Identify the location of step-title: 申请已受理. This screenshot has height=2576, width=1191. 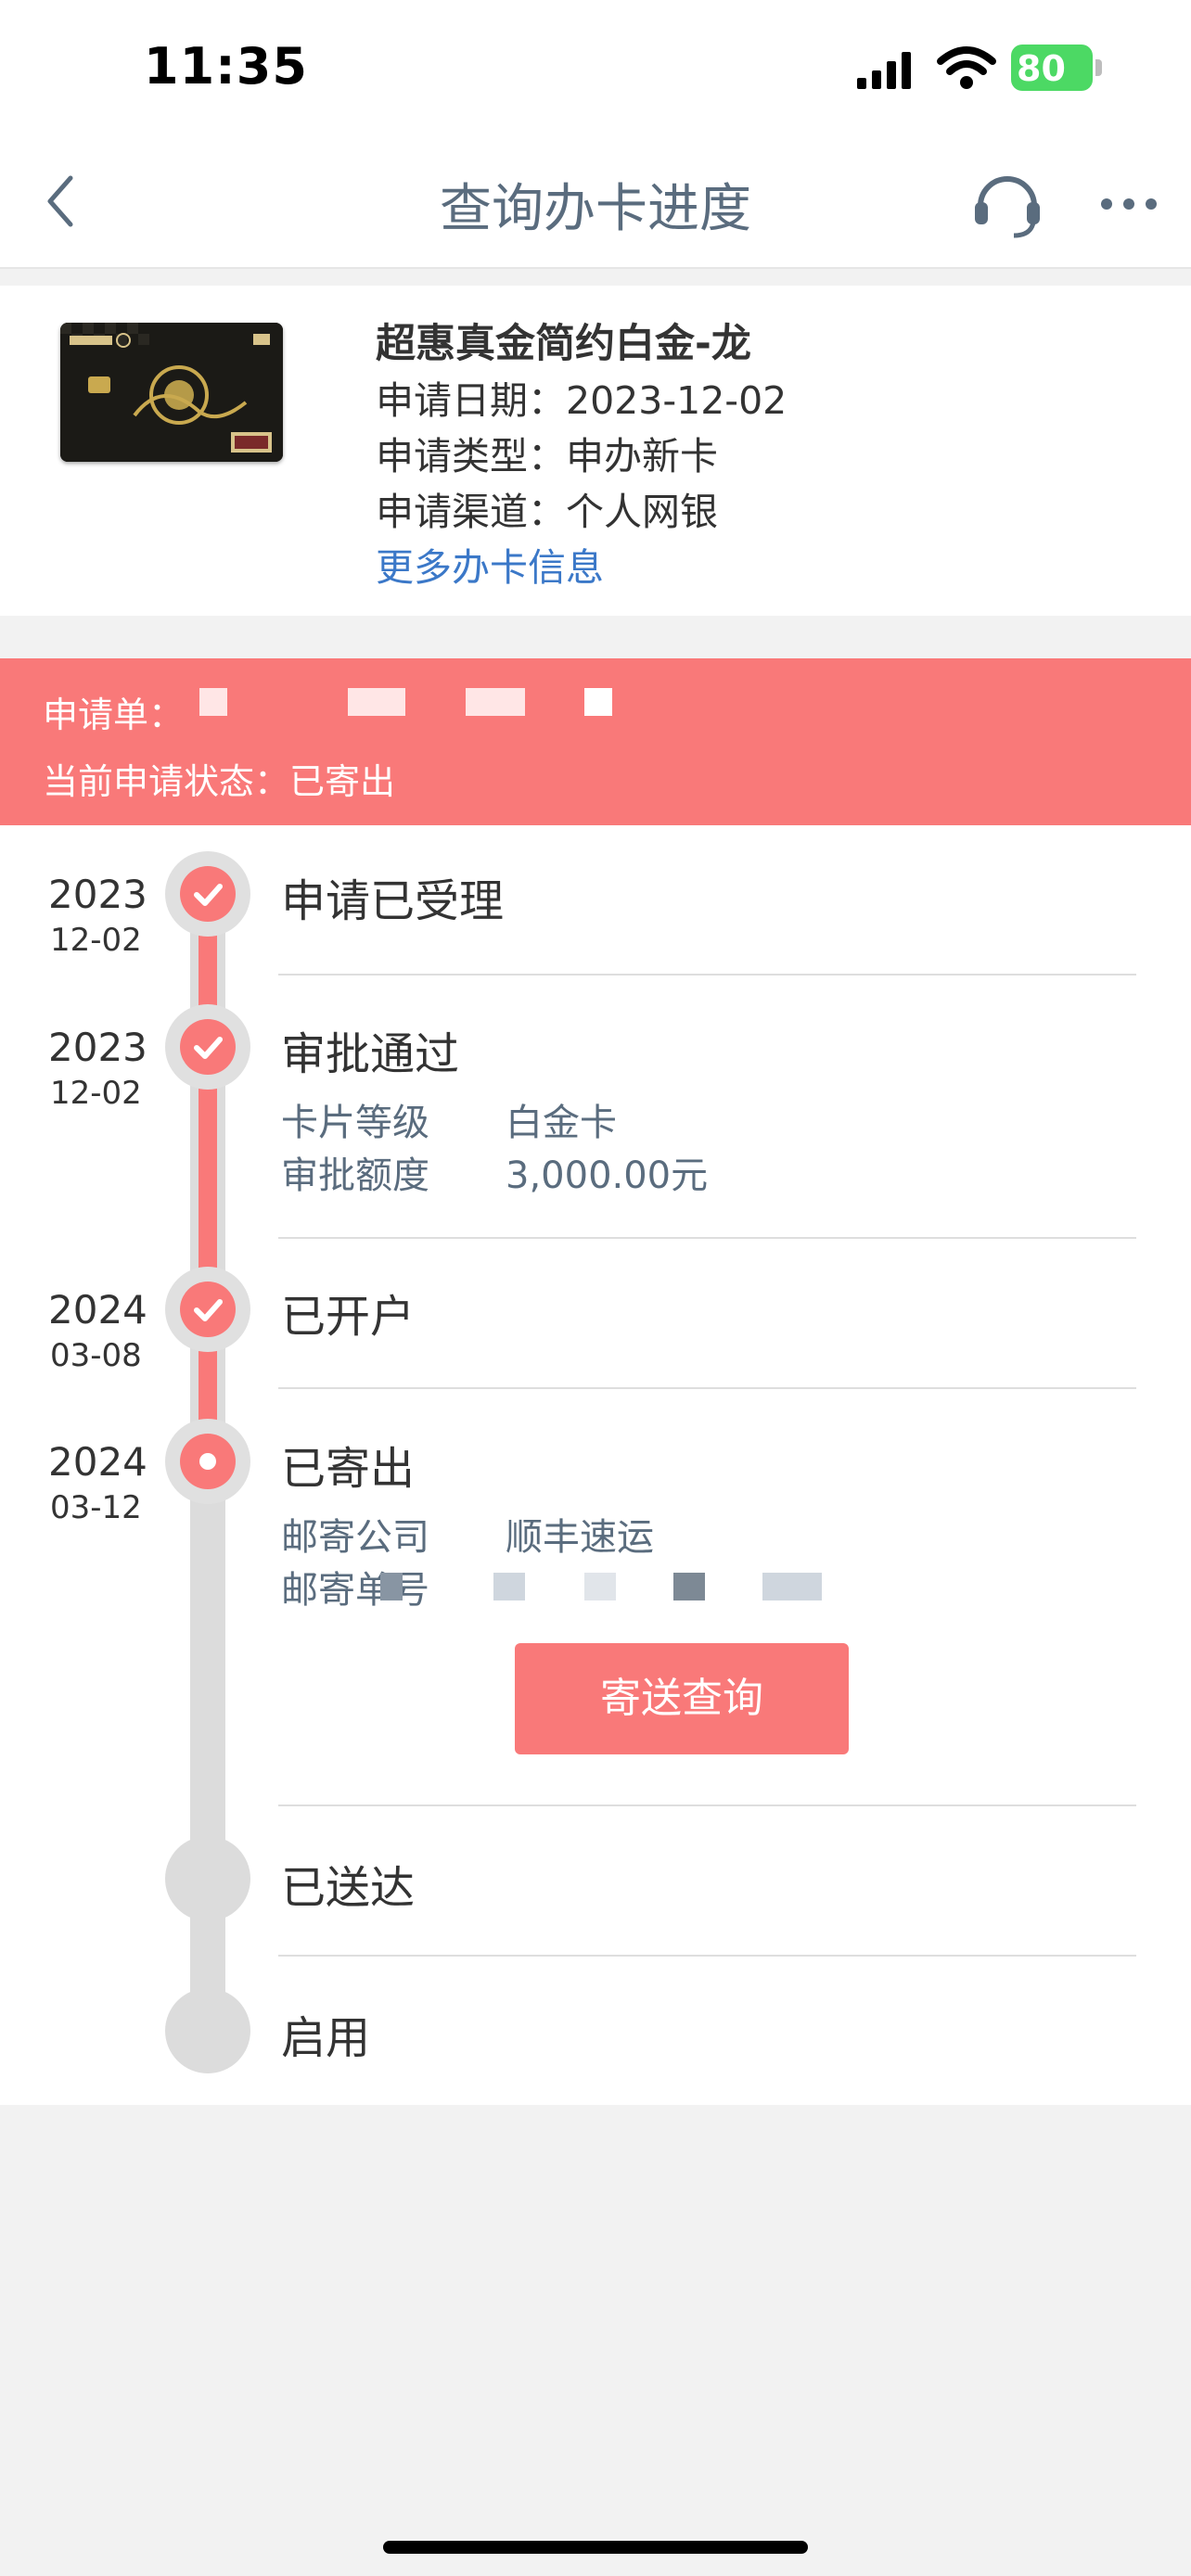
(393, 901).